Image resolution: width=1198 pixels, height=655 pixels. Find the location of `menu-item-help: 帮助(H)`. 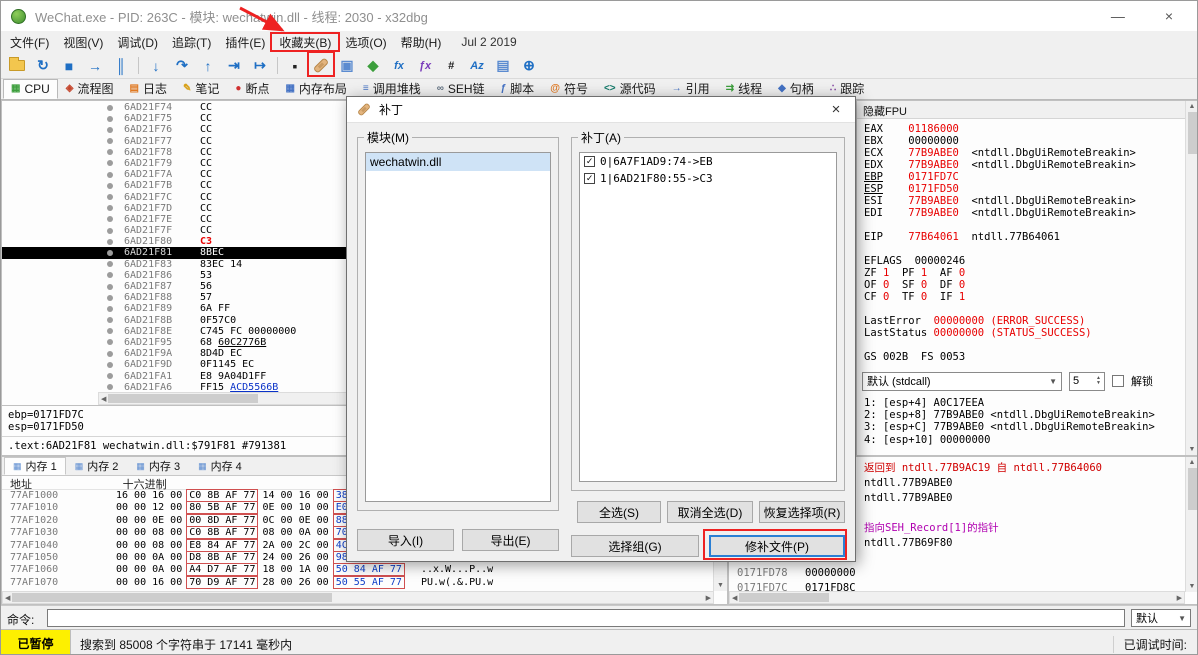

menu-item-help: 帮助(H) is located at coordinates (421, 42).